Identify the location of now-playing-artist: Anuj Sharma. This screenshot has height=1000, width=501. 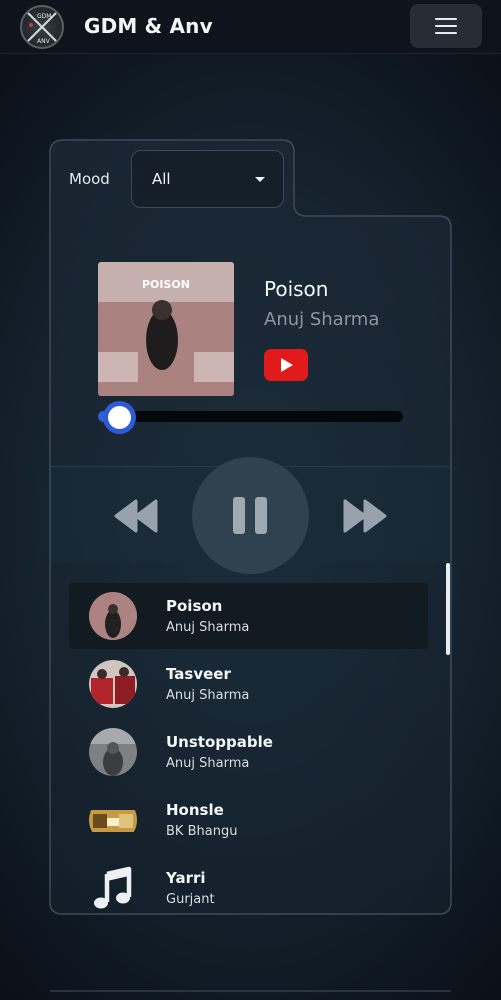
(322, 319).